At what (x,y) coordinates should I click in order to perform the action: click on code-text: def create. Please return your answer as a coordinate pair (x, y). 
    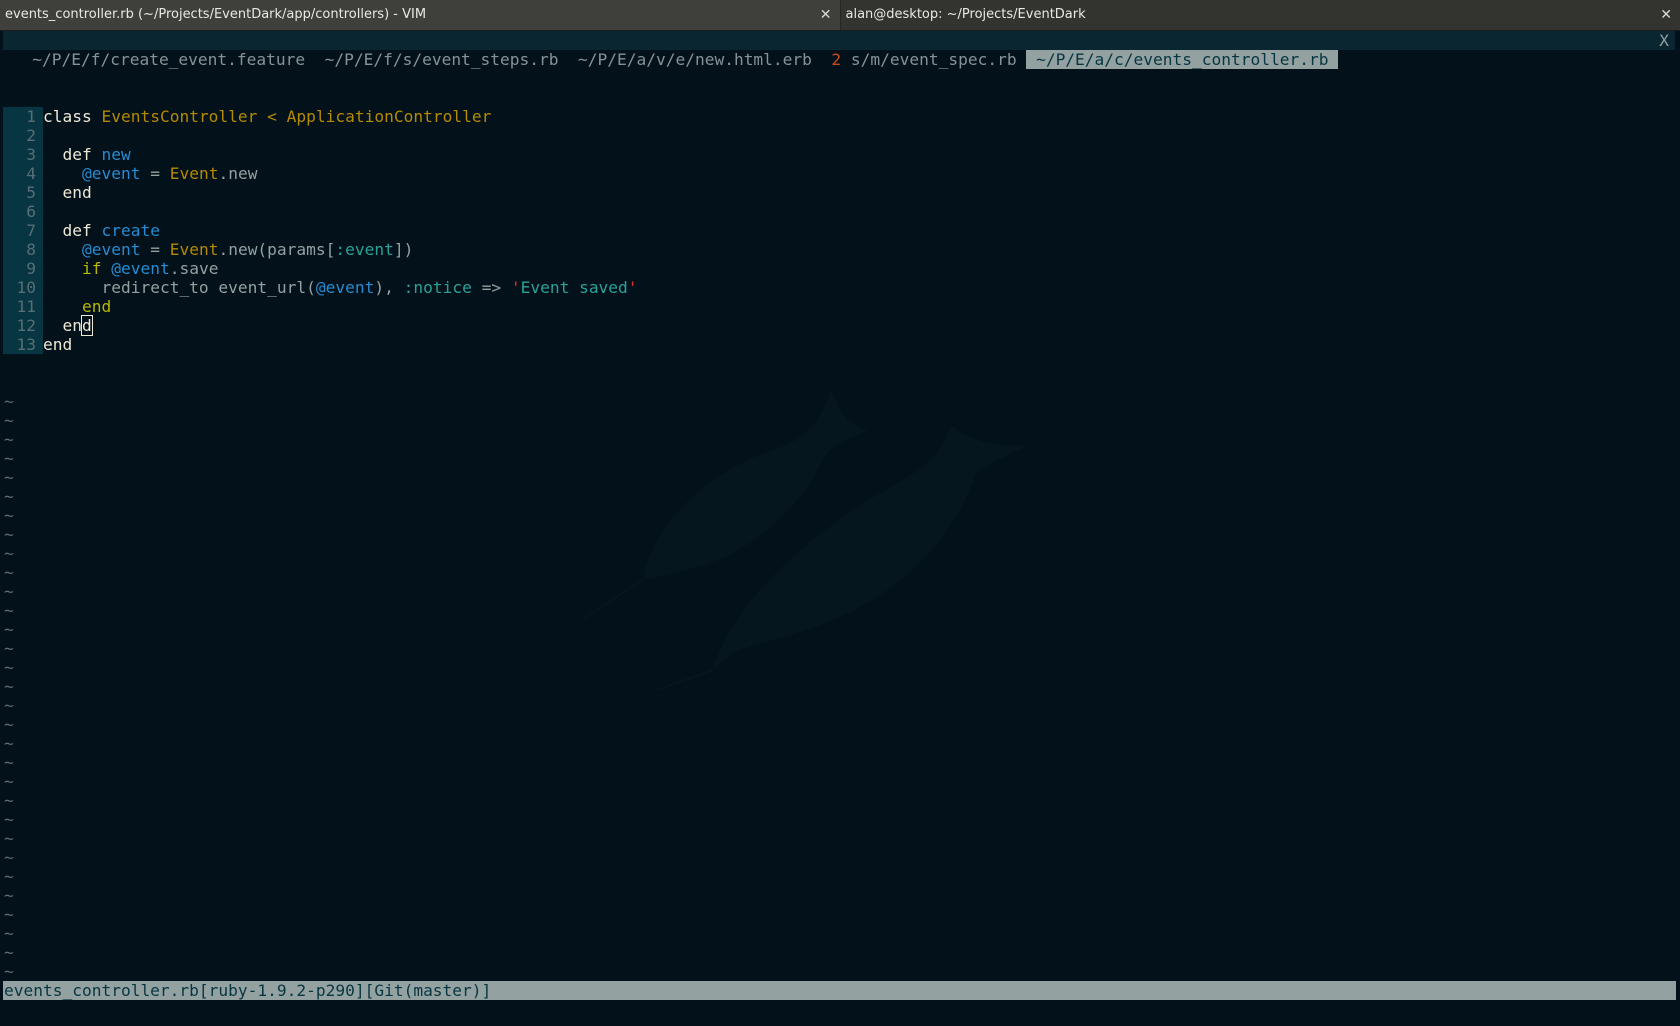
    Looking at the image, I should click on (101, 230).